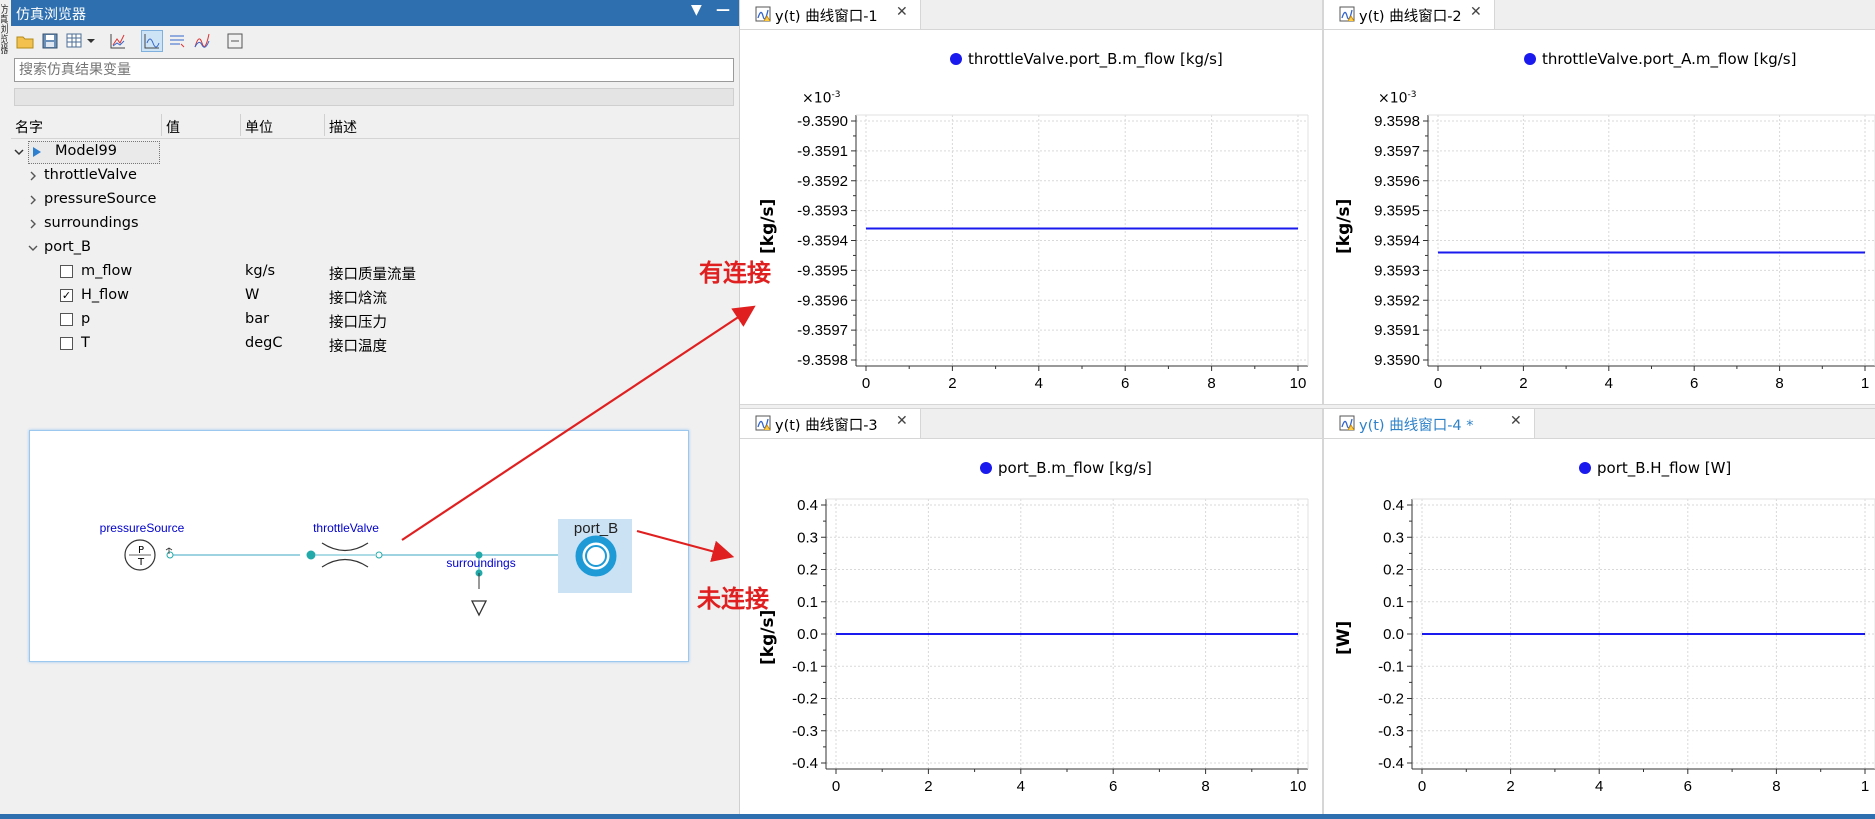 The width and height of the screenshot is (1875, 819). What do you see at coordinates (375, 200) in the screenshot?
I see `tree-row-pressureSource: pressureSource` at bounding box center [375, 200].